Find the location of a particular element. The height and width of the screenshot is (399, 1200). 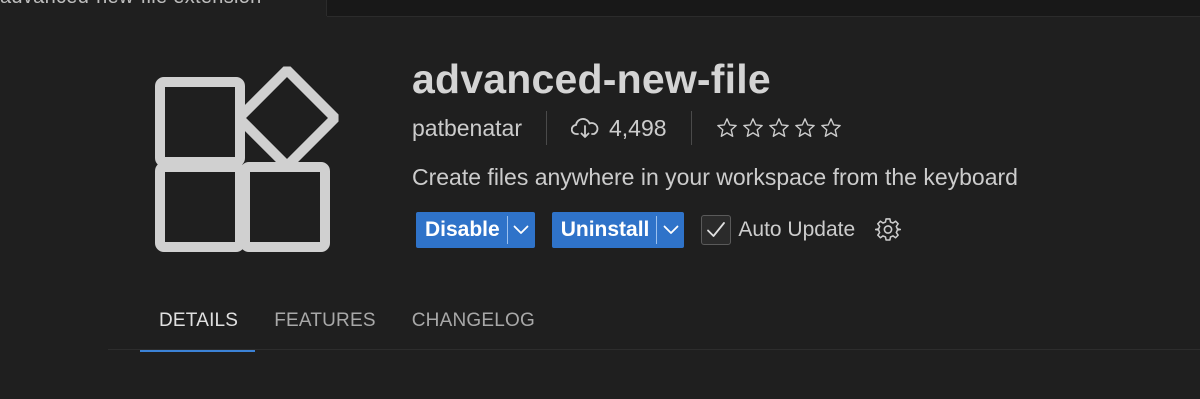

extension-actions: Disable Uninstall Auto Update is located at coordinates (659, 230).